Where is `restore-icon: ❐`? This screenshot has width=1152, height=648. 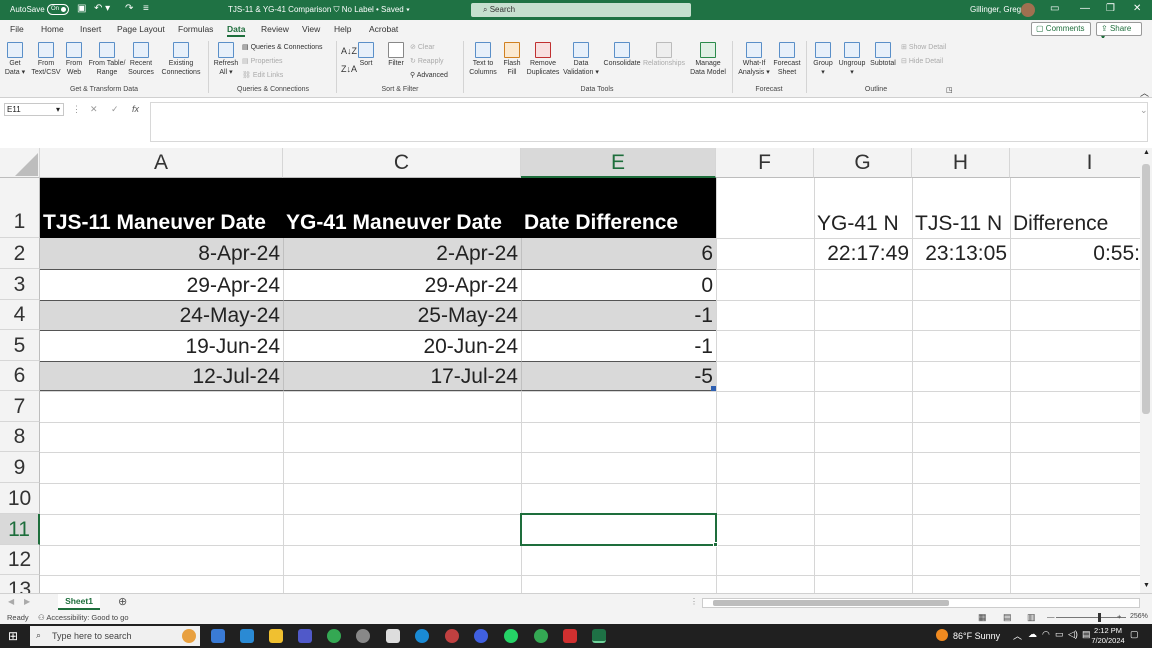 restore-icon: ❐ is located at coordinates (1110, 8).